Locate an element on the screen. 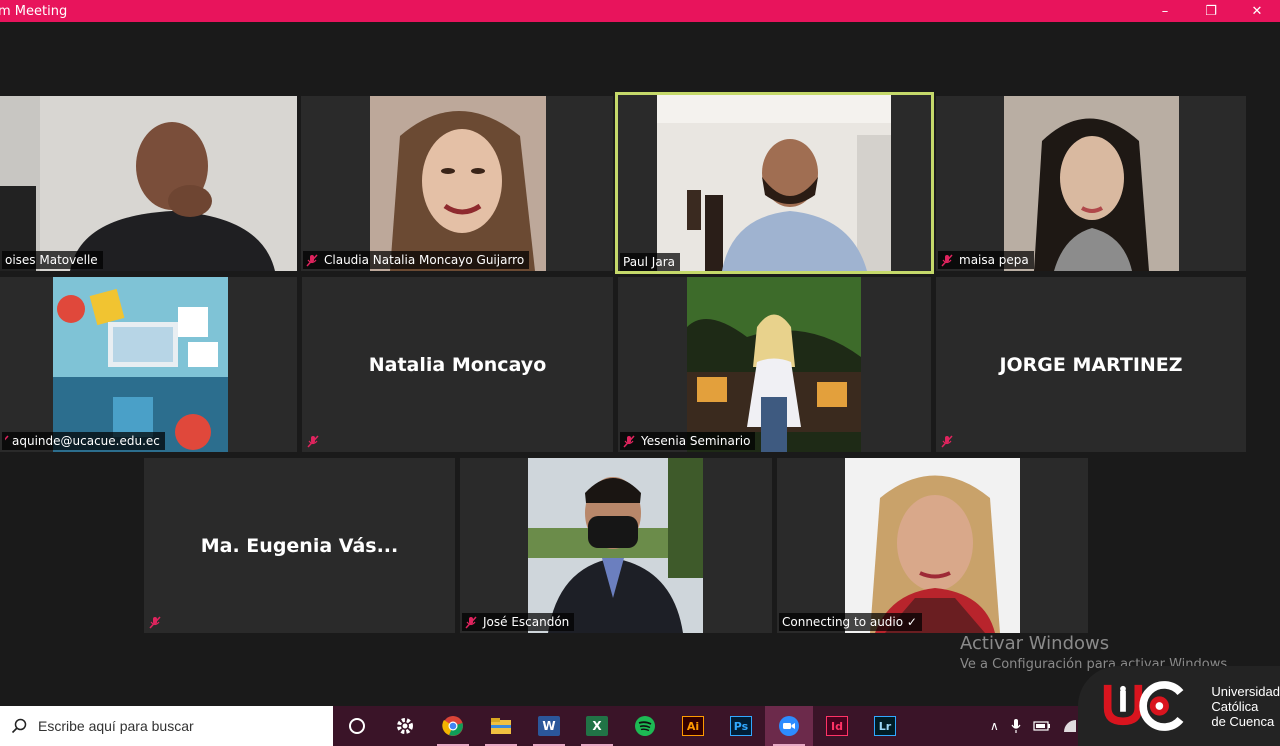 The image size is (1280, 746). settings-app-button is located at coordinates (405, 726).